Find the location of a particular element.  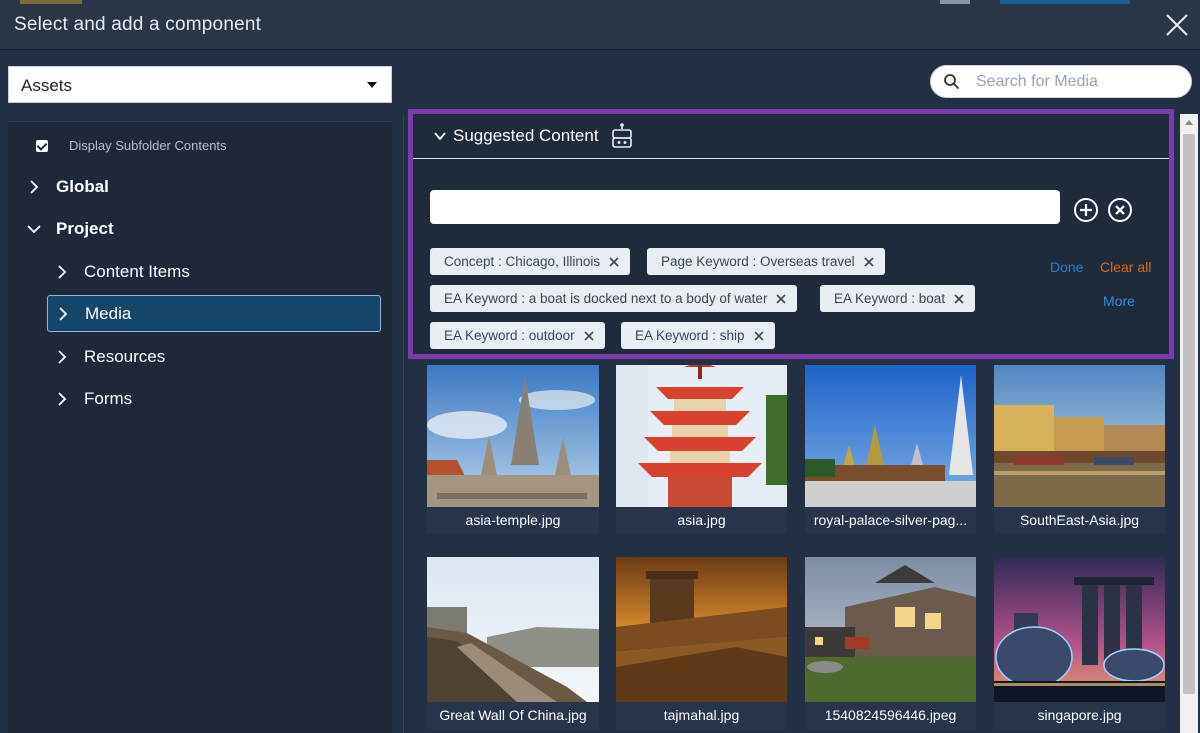

media-tile: 1540824596446.jpeg is located at coordinates (890, 643).